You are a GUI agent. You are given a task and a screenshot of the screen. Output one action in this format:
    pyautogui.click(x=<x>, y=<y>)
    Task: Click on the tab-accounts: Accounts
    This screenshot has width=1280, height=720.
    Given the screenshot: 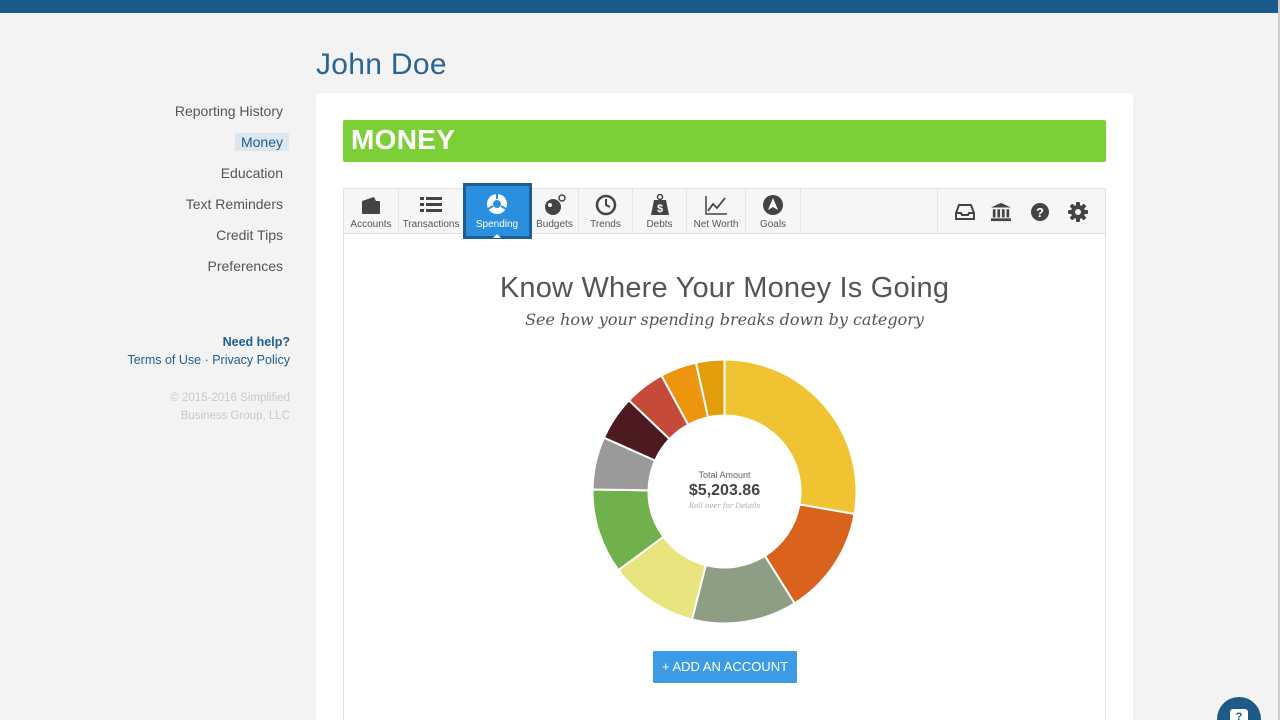 What is the action you would take?
    pyautogui.click(x=371, y=211)
    